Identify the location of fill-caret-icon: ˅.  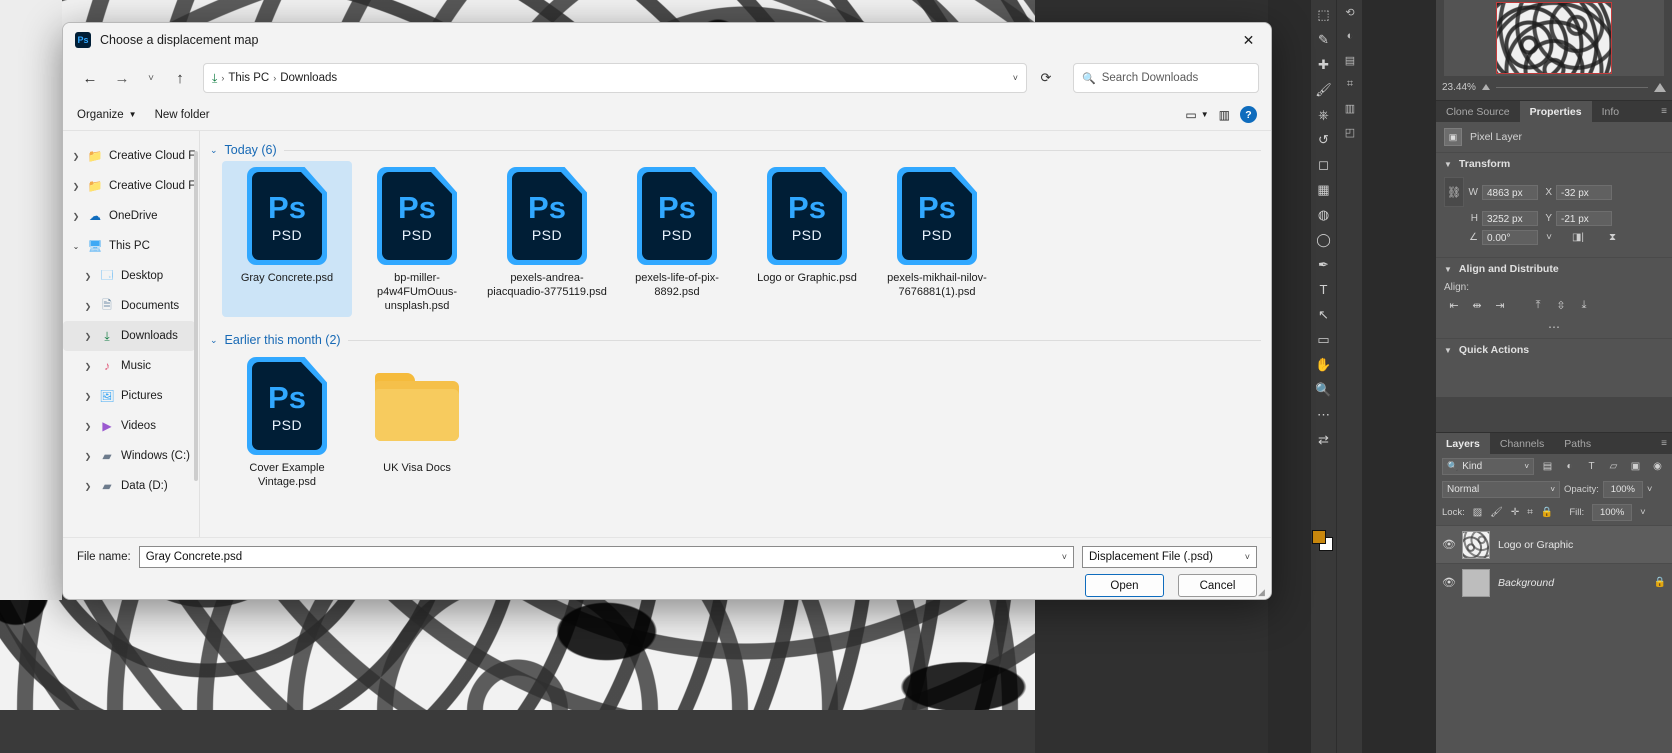
(1643, 512).